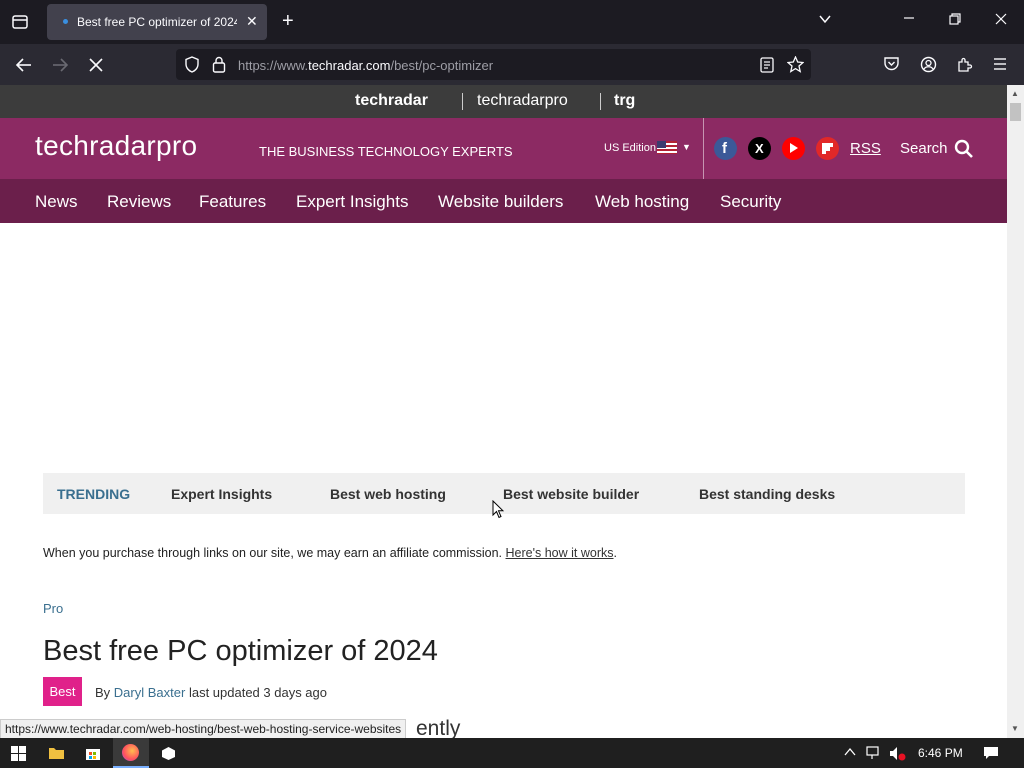  What do you see at coordinates (252, 21) in the screenshot?
I see `tab-close-icon: ✕` at bounding box center [252, 21].